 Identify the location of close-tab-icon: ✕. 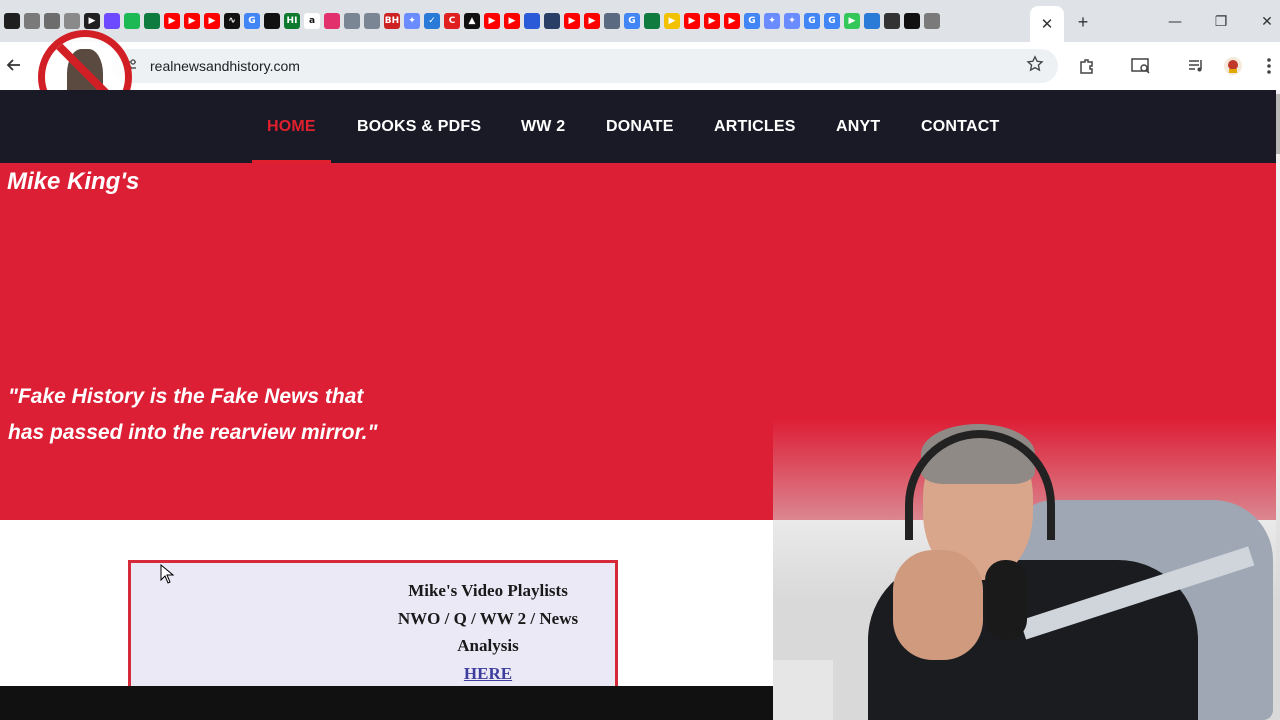
(1047, 24).